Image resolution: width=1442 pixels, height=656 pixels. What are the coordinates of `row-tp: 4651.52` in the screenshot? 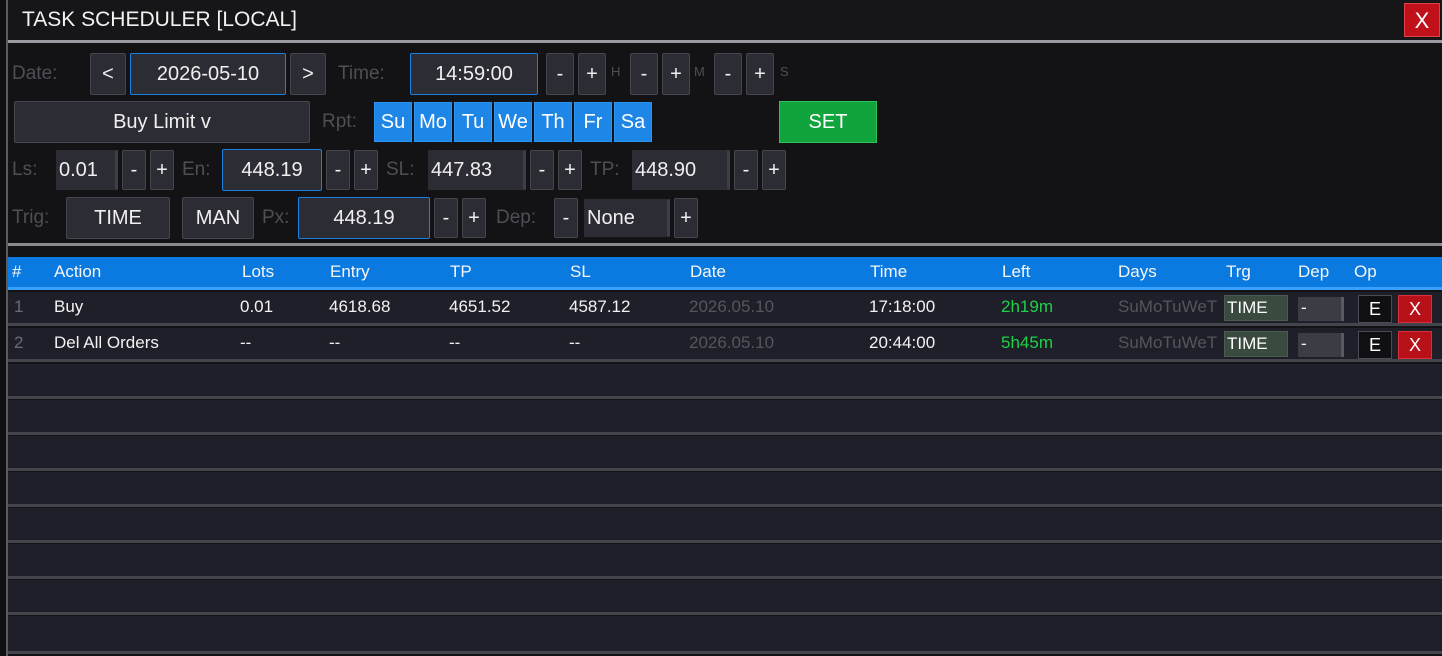 It's located at (480, 306).